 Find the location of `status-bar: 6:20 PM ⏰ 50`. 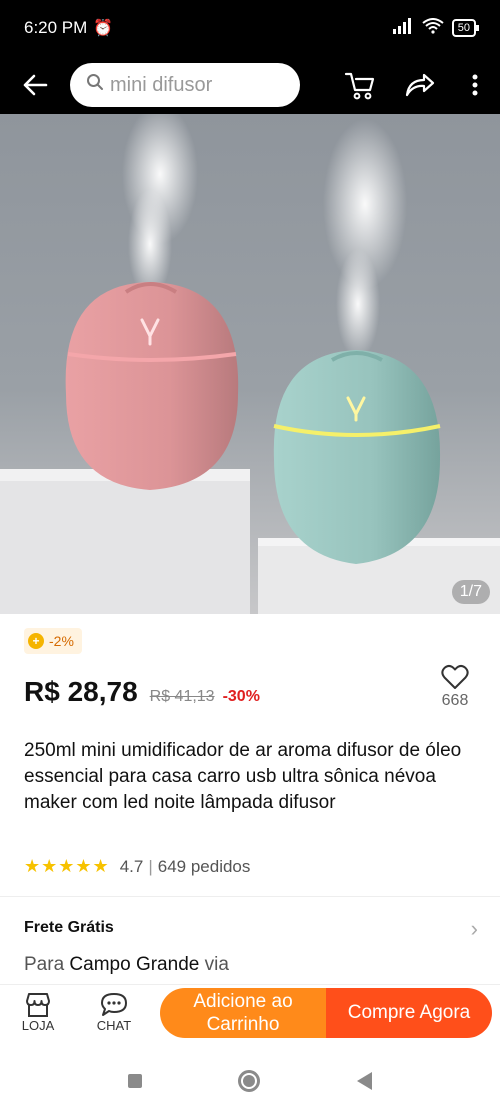

status-bar: 6:20 PM ⏰ 50 is located at coordinates (250, 28).